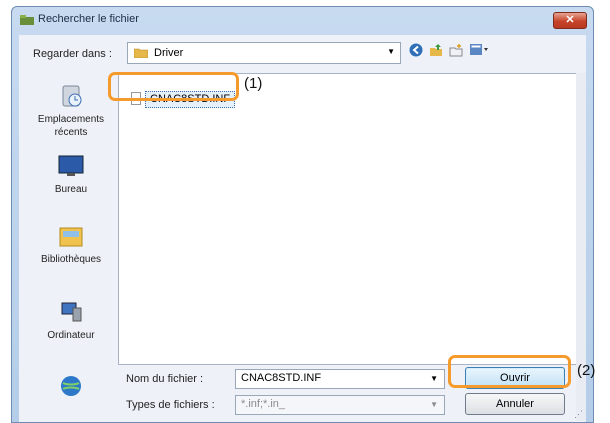 Image resolution: width=610 pixels, height=423 pixels. Describe the element at coordinates (570, 20) in the screenshot. I see `close-button: ✕` at that location.